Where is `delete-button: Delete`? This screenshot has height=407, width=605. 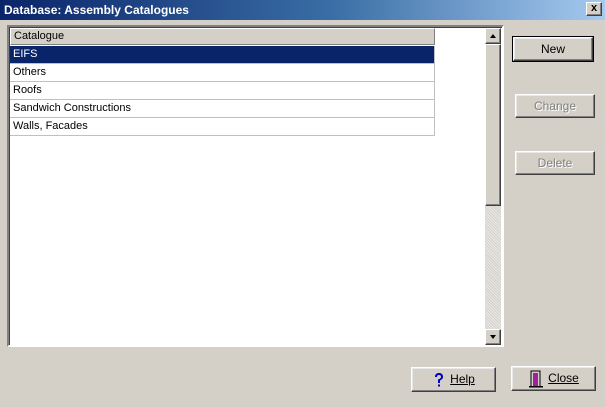 delete-button: Delete is located at coordinates (555, 163).